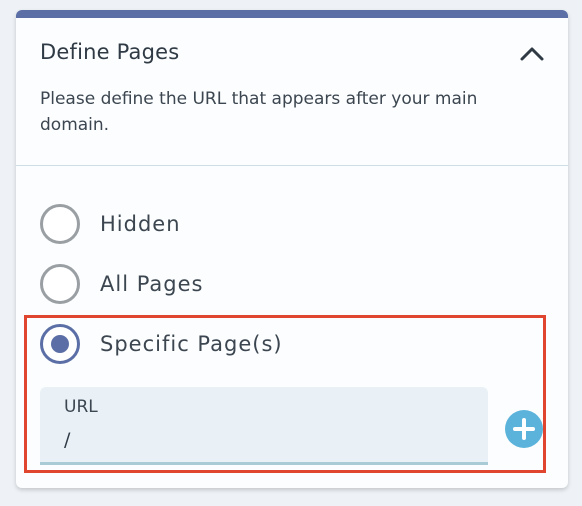 This screenshot has width=582, height=506. I want to click on radio-label: Hidden, so click(140, 224).